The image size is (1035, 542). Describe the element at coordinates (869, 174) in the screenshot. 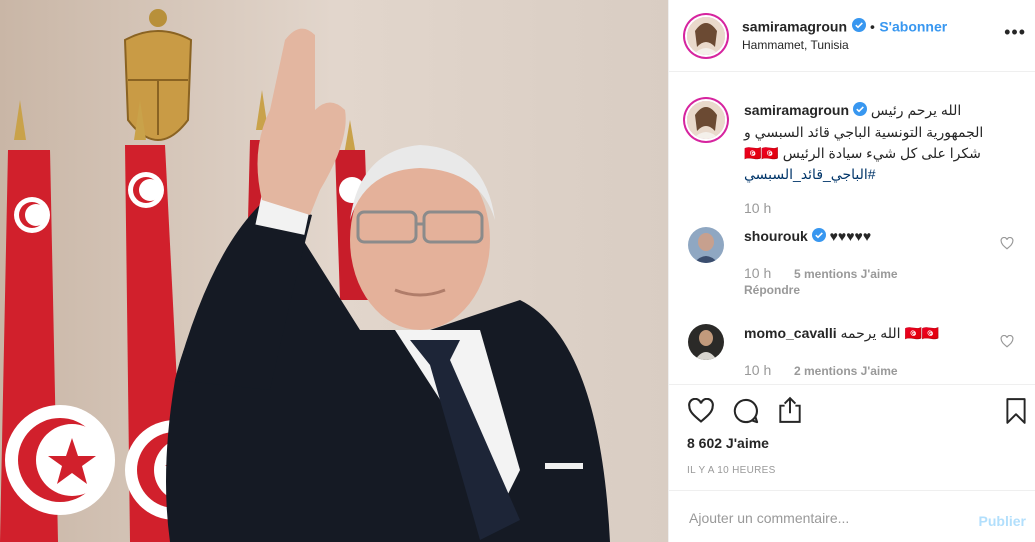

I see `caption-hashtag: #الباجي_قائد_السبسي` at that location.